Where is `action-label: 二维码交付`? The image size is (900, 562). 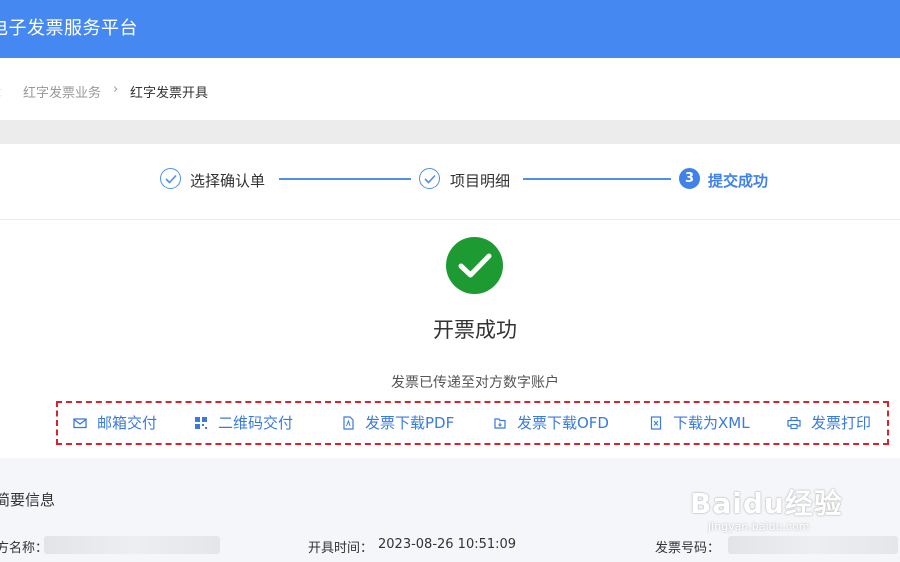
action-label: 二维码交付 is located at coordinates (256, 423).